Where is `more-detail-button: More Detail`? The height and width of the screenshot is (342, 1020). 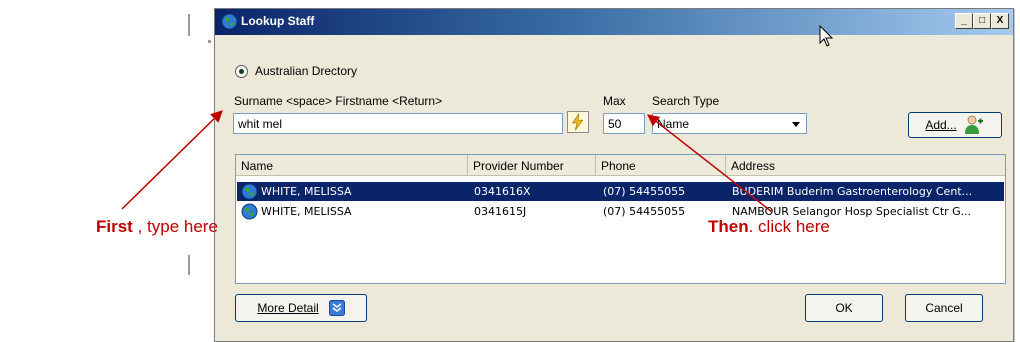
more-detail-button: More Detail is located at coordinates (301, 308).